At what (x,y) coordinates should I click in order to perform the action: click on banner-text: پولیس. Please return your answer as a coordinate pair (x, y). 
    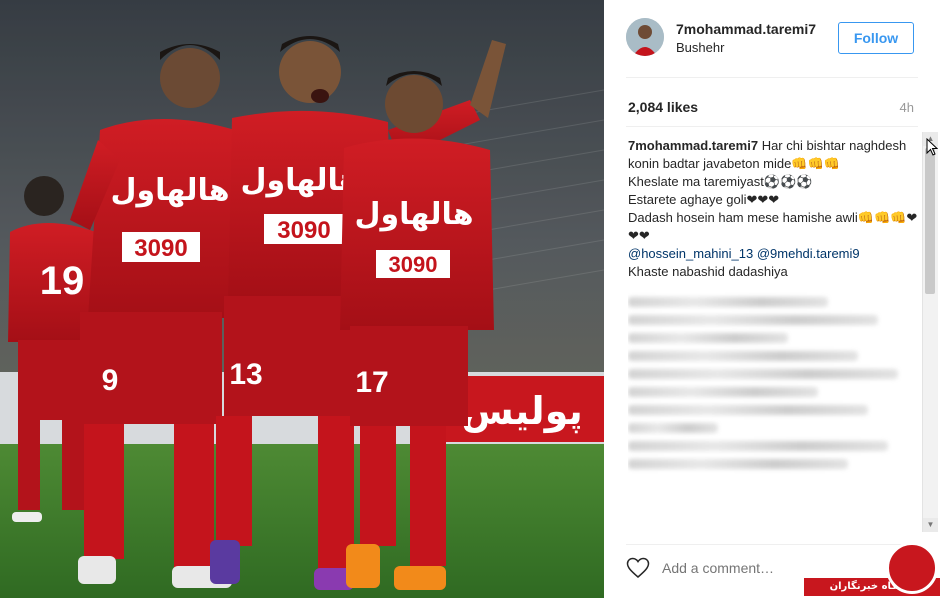
    Looking at the image, I should click on (522, 411).